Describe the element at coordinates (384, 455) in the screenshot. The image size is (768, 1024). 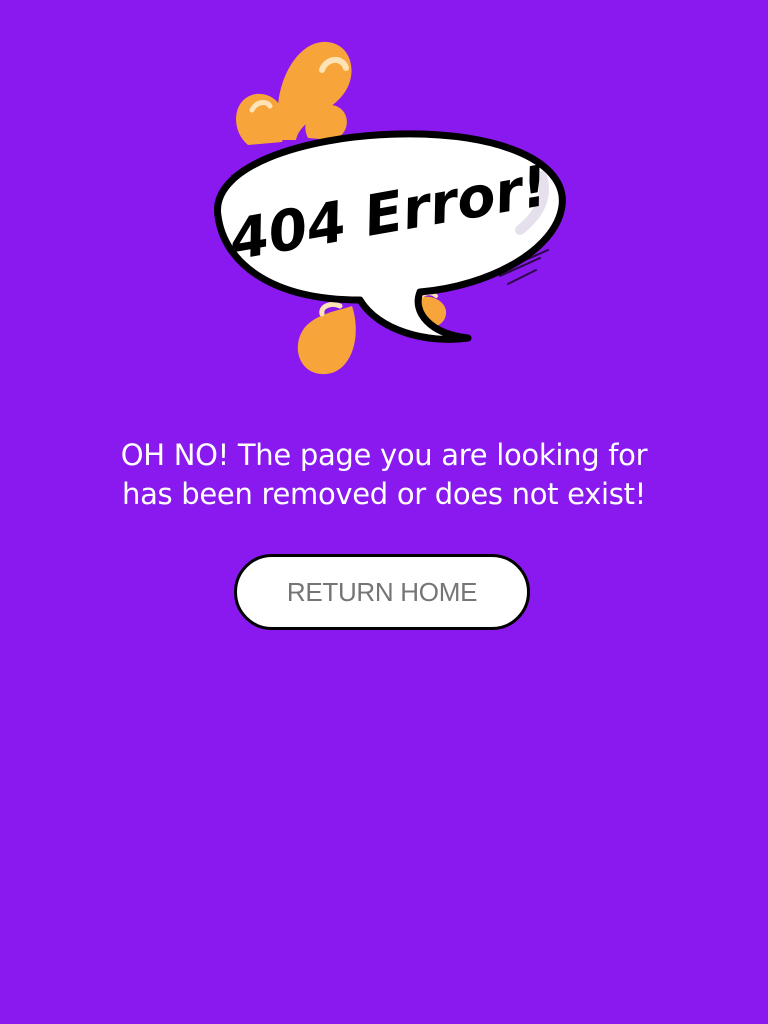
I see `error-message-line-1: OH NO! The page you are looking for` at that location.